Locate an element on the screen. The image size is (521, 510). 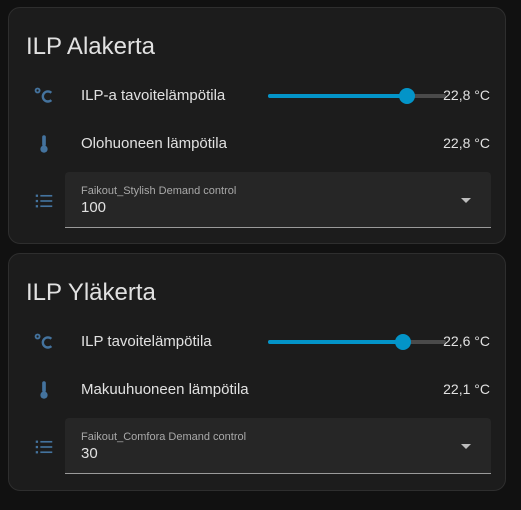
select-value: 30 is located at coordinates (89, 453).